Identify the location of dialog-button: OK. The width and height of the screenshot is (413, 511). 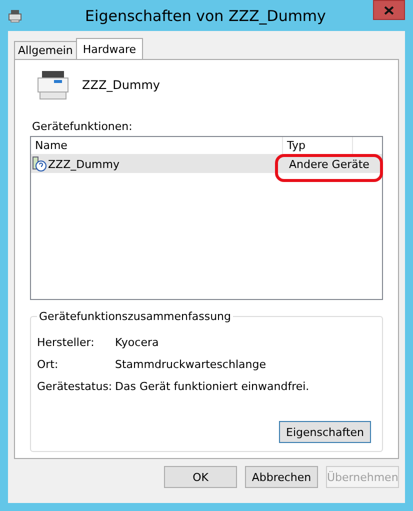
(200, 477).